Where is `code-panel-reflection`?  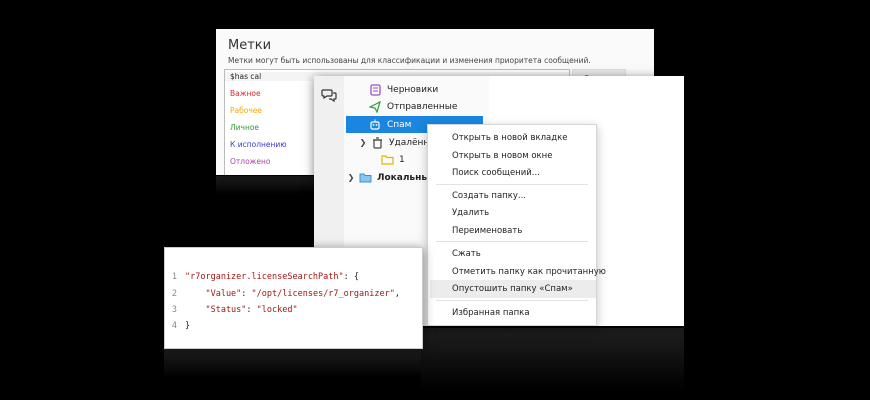
code-panel-reflection is located at coordinates (292, 363).